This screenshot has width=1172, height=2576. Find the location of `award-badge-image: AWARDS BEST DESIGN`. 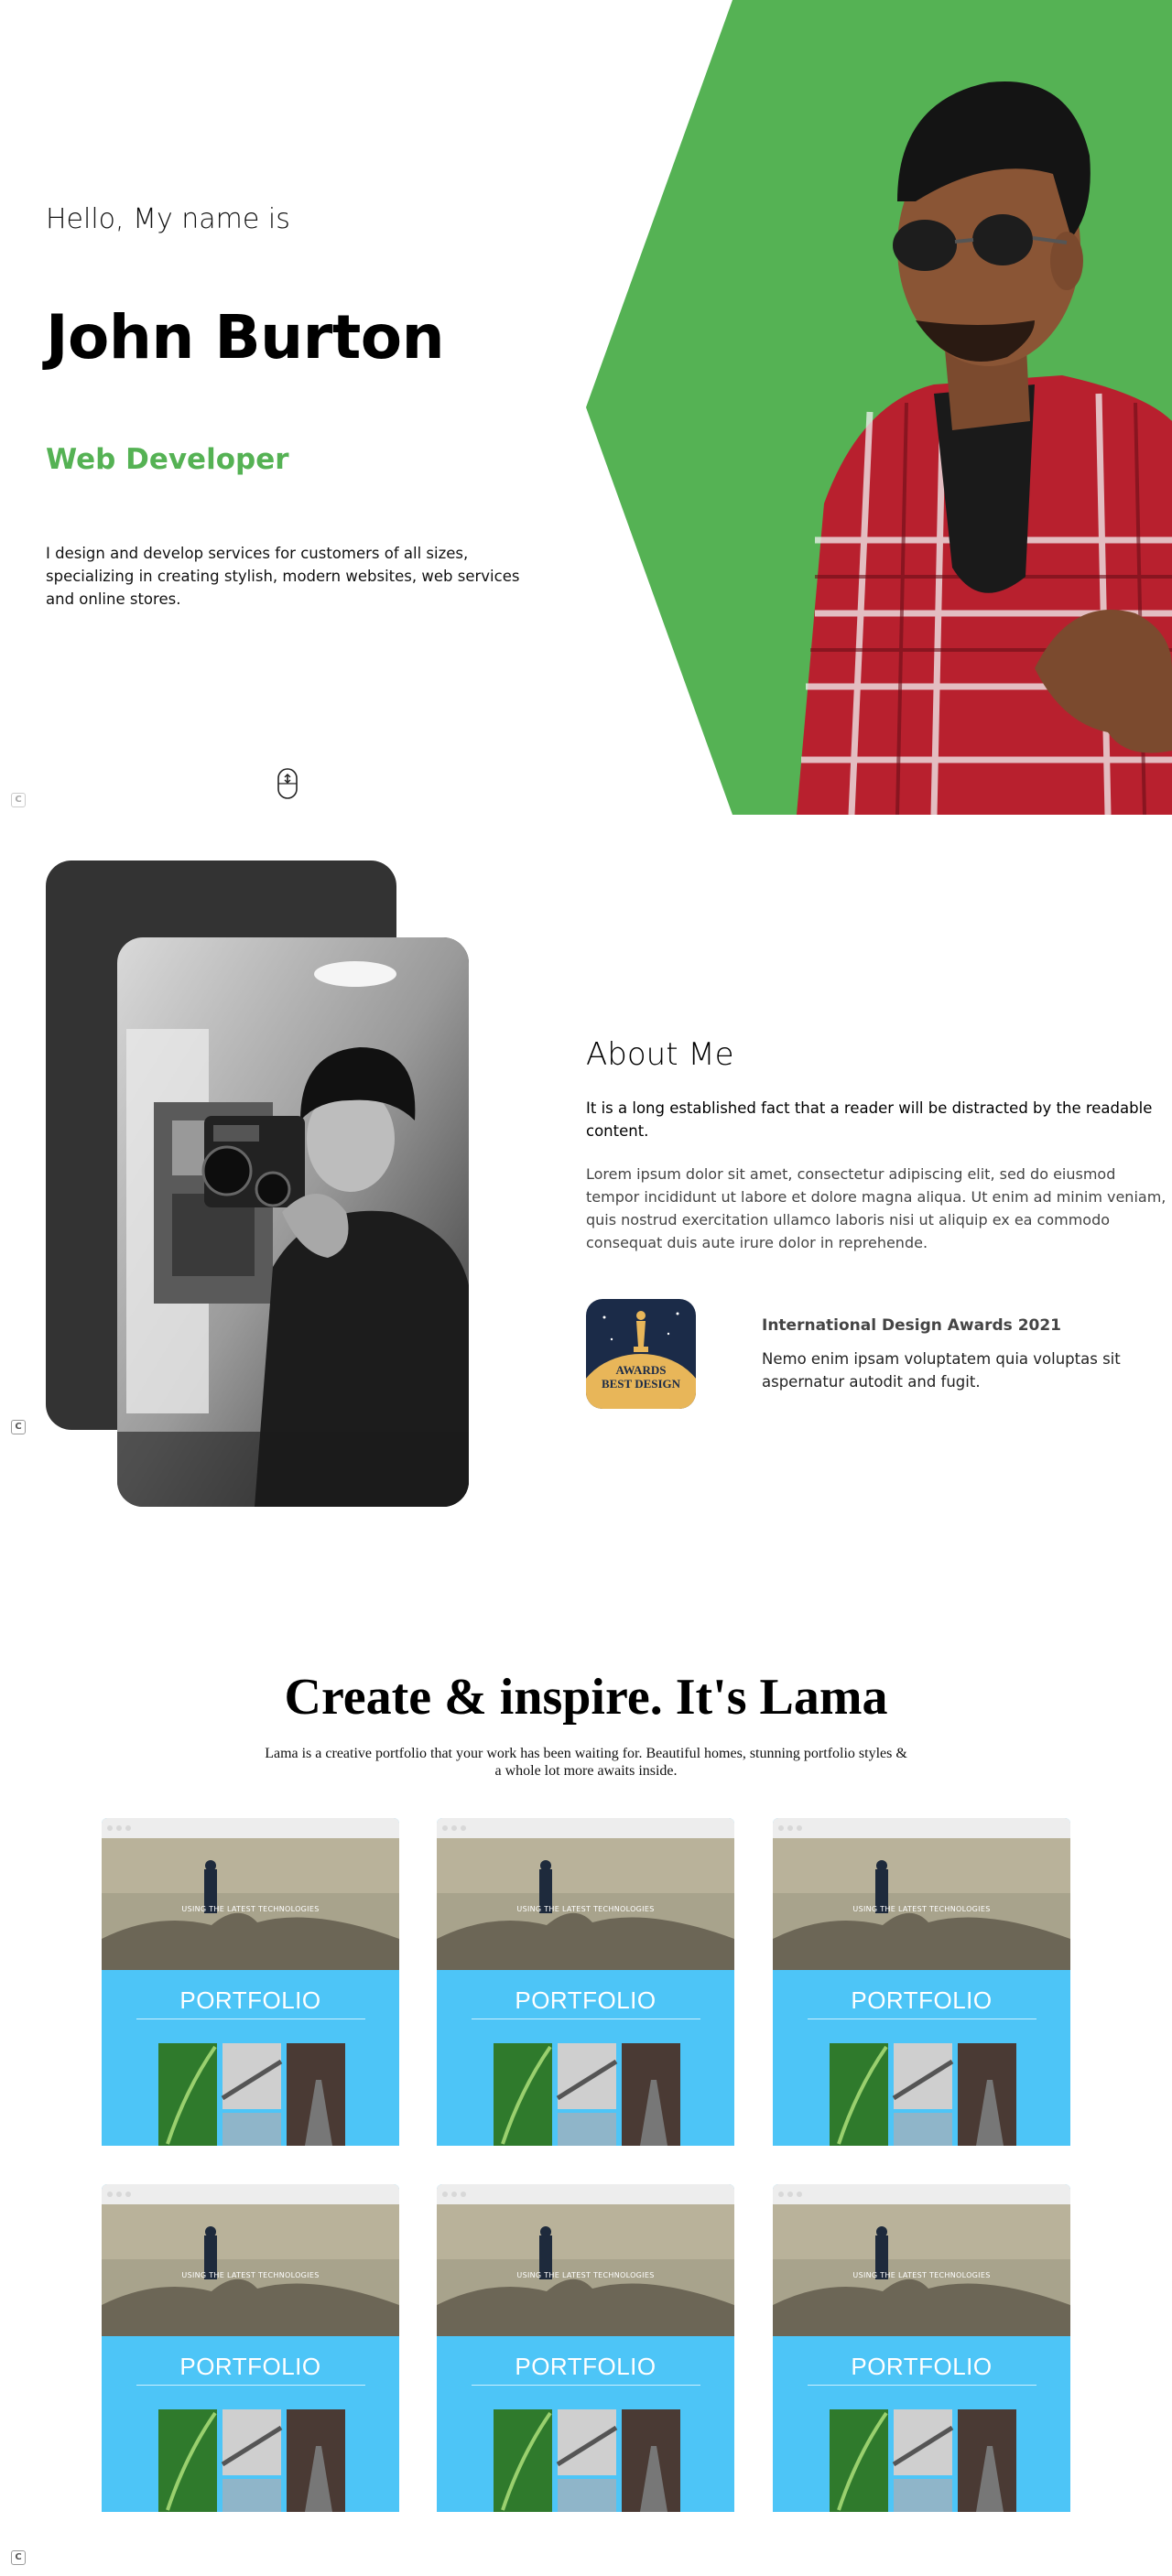

award-badge-image: AWARDS BEST DESIGN is located at coordinates (641, 1354).